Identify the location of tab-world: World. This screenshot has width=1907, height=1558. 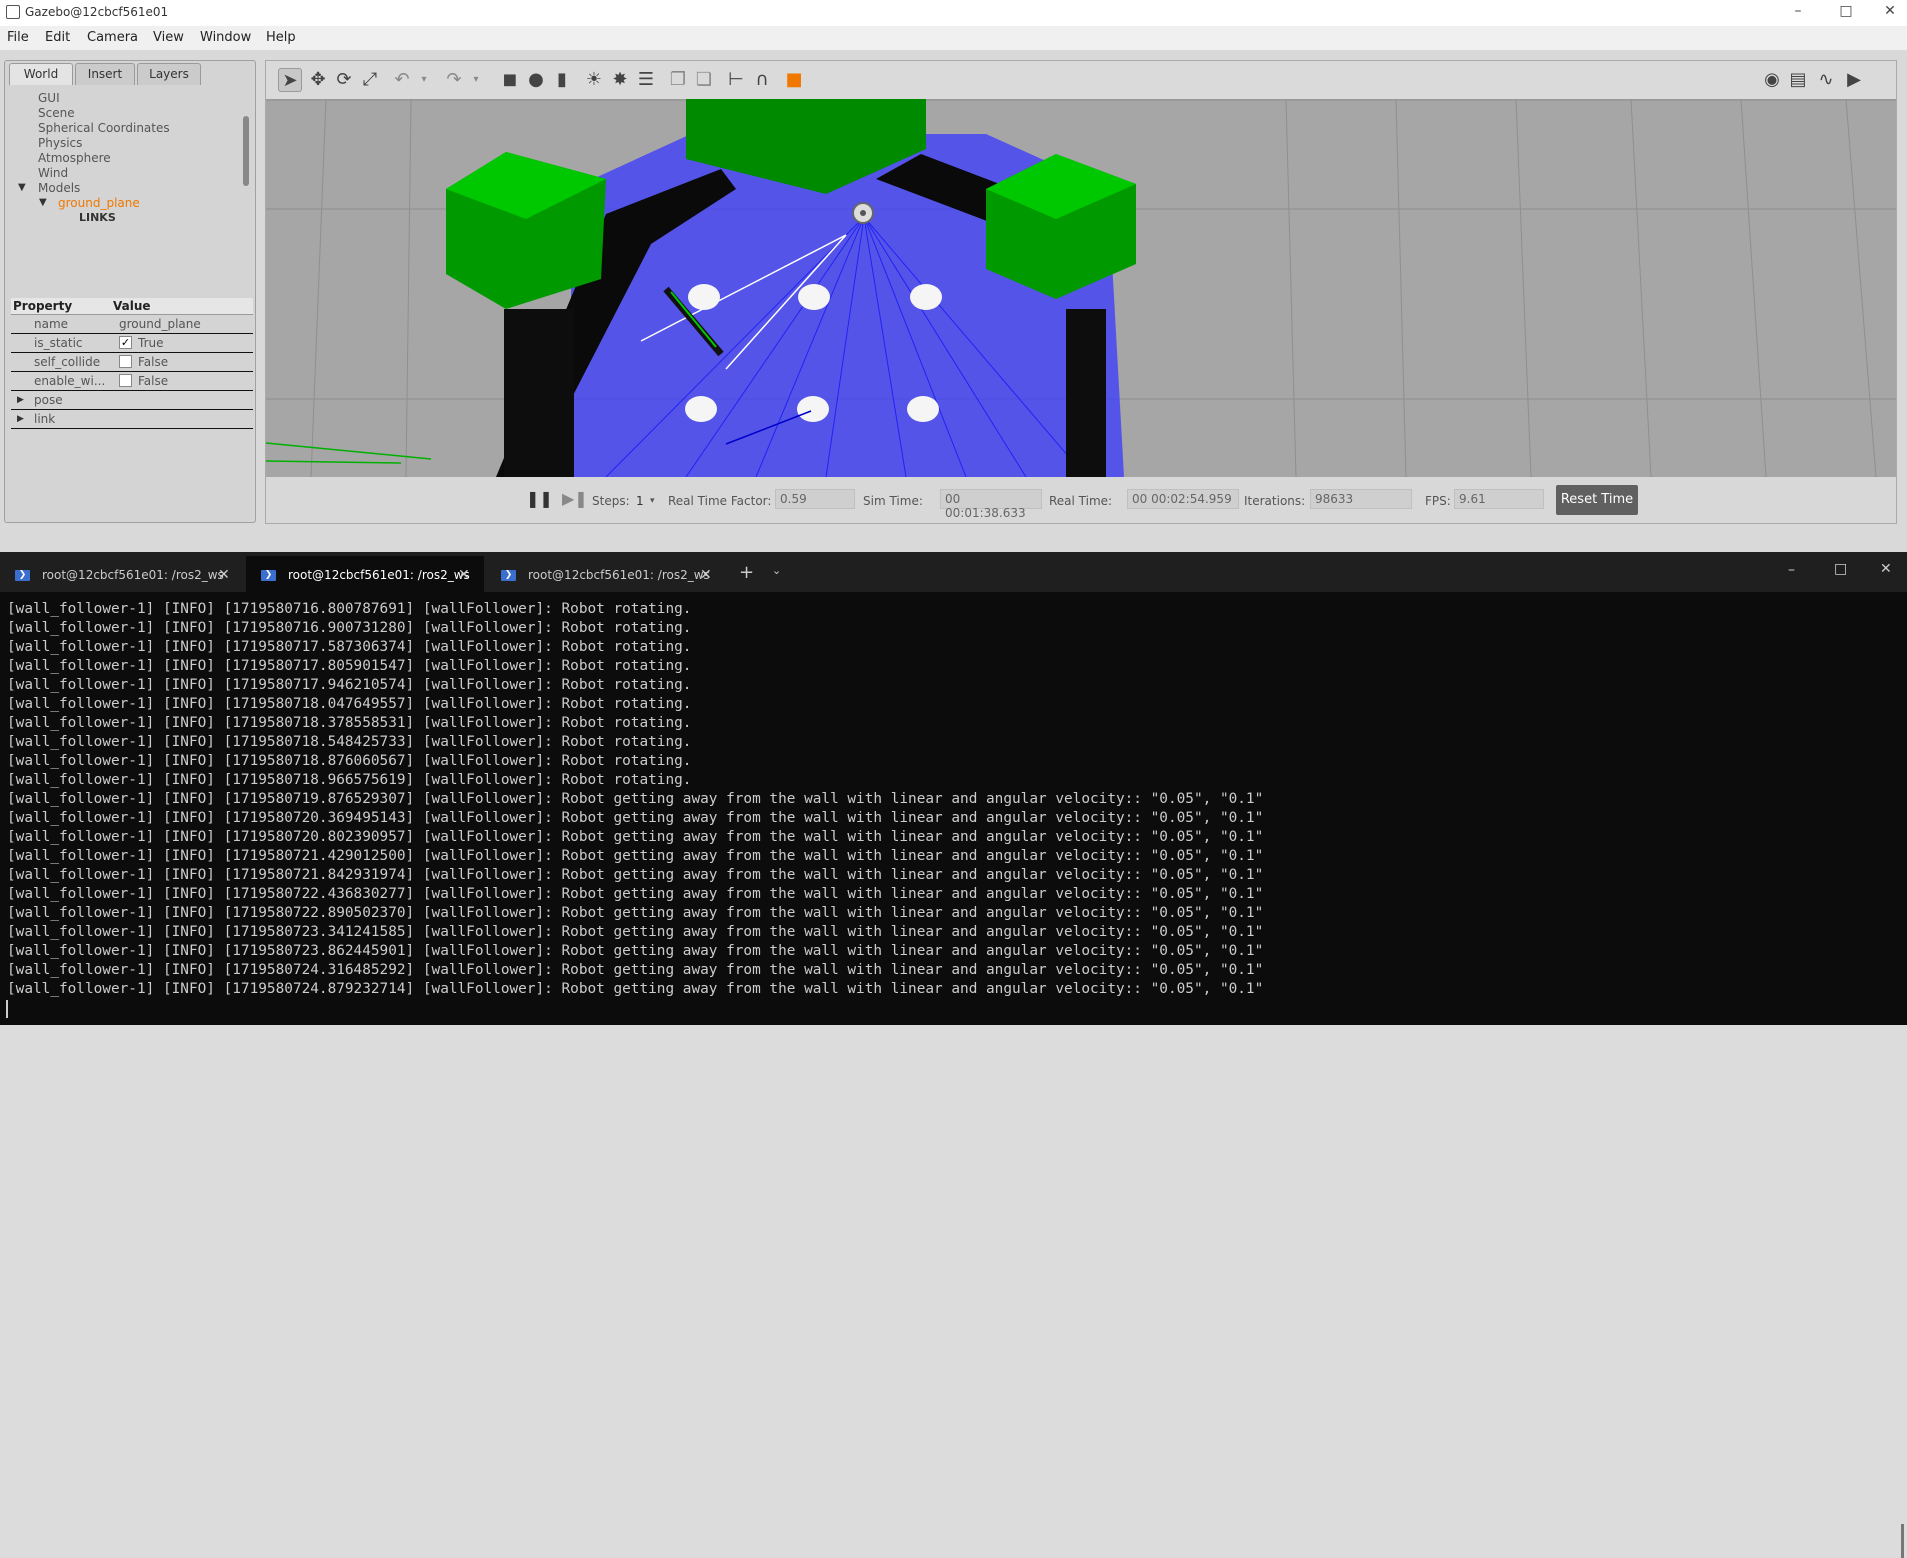
(41, 74).